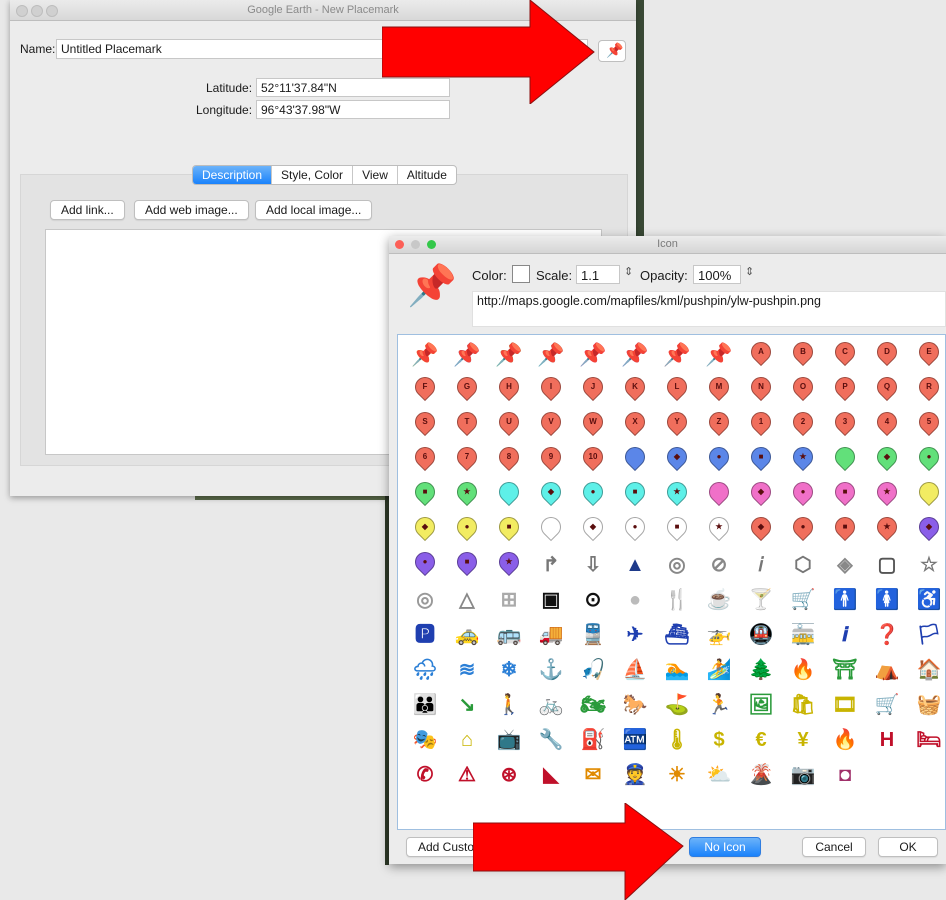 Image resolution: width=946 pixels, height=900 pixels. I want to click on icon-option: 7, so click(467, 459).